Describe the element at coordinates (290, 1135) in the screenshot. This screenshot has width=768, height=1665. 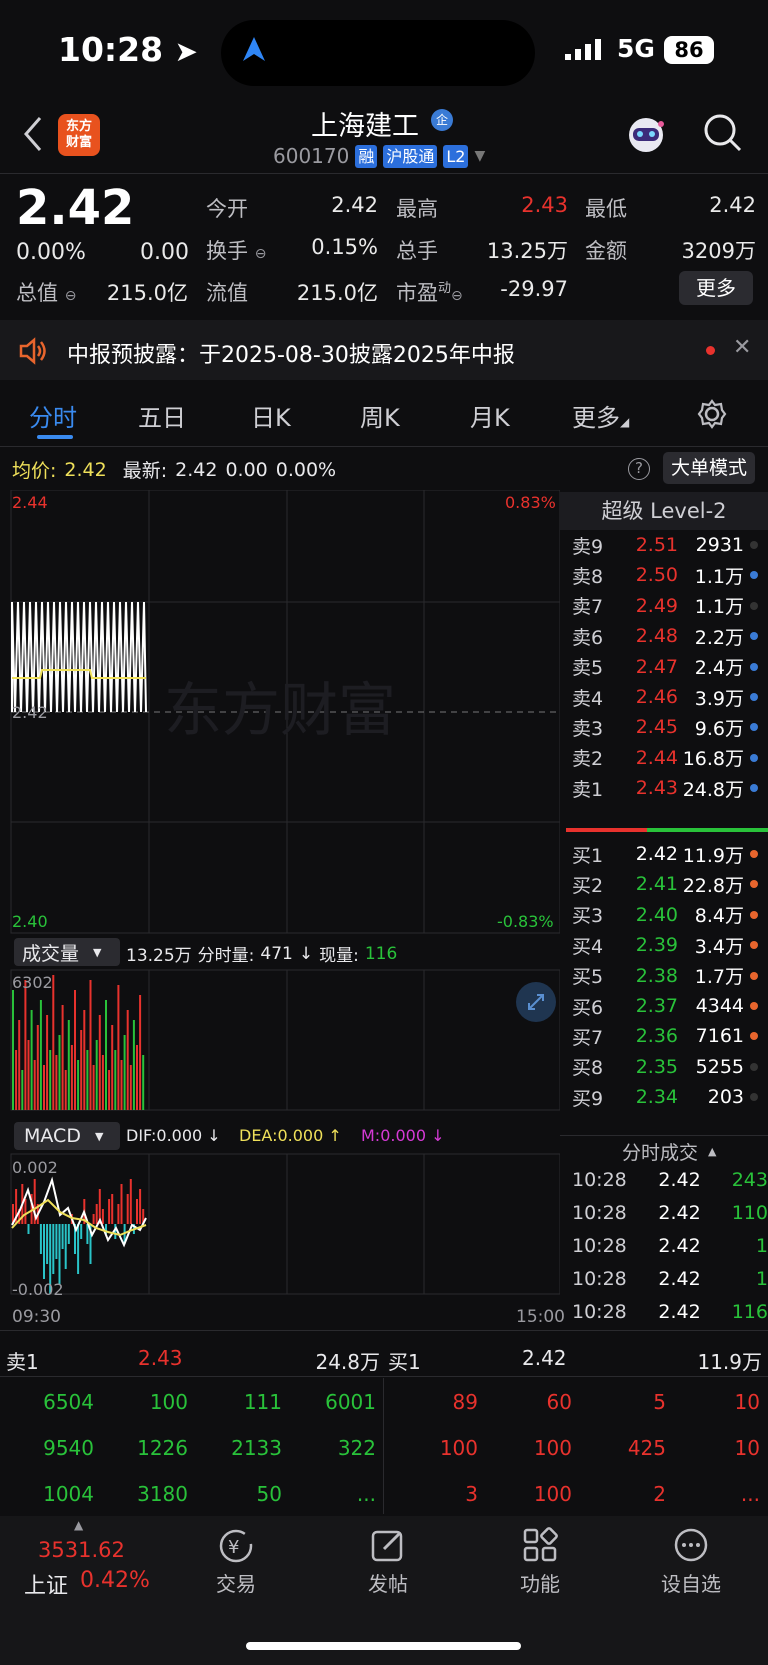
I see `macd-dea: DEA:0.000 ↑` at that location.